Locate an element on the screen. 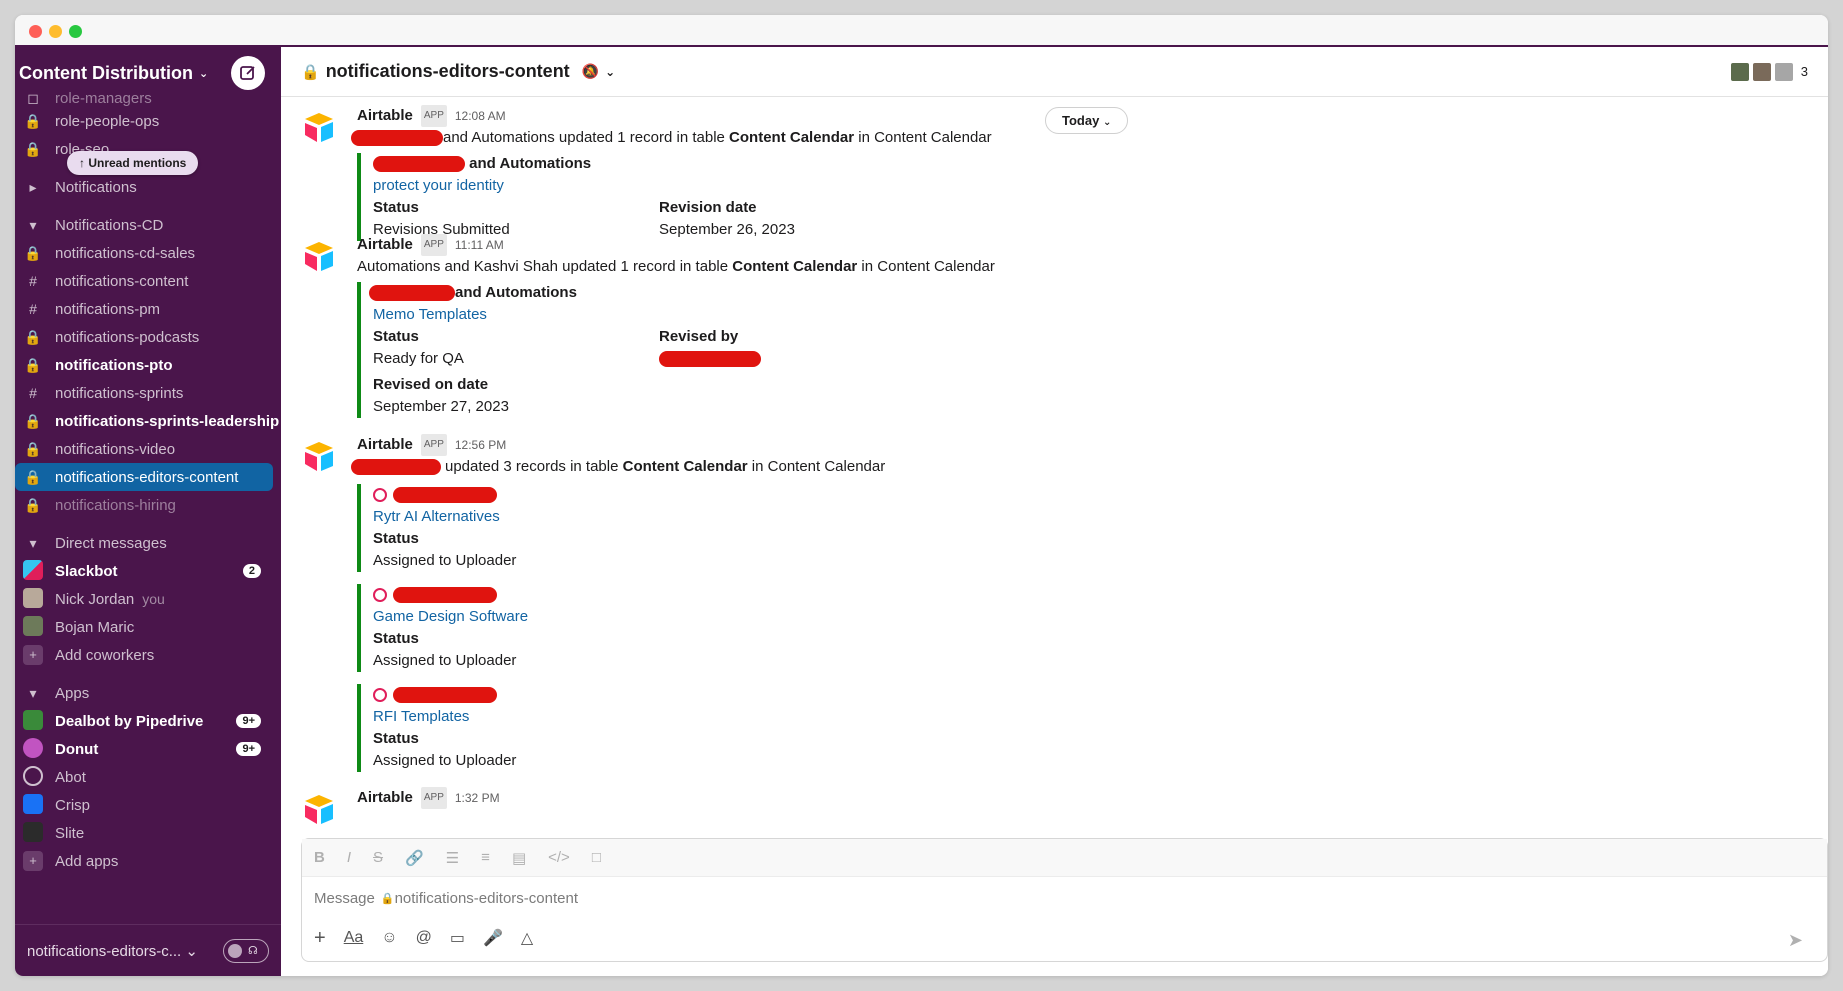 The width and height of the screenshot is (1843, 991). timestamp: 12:08 AM is located at coordinates (480, 116).